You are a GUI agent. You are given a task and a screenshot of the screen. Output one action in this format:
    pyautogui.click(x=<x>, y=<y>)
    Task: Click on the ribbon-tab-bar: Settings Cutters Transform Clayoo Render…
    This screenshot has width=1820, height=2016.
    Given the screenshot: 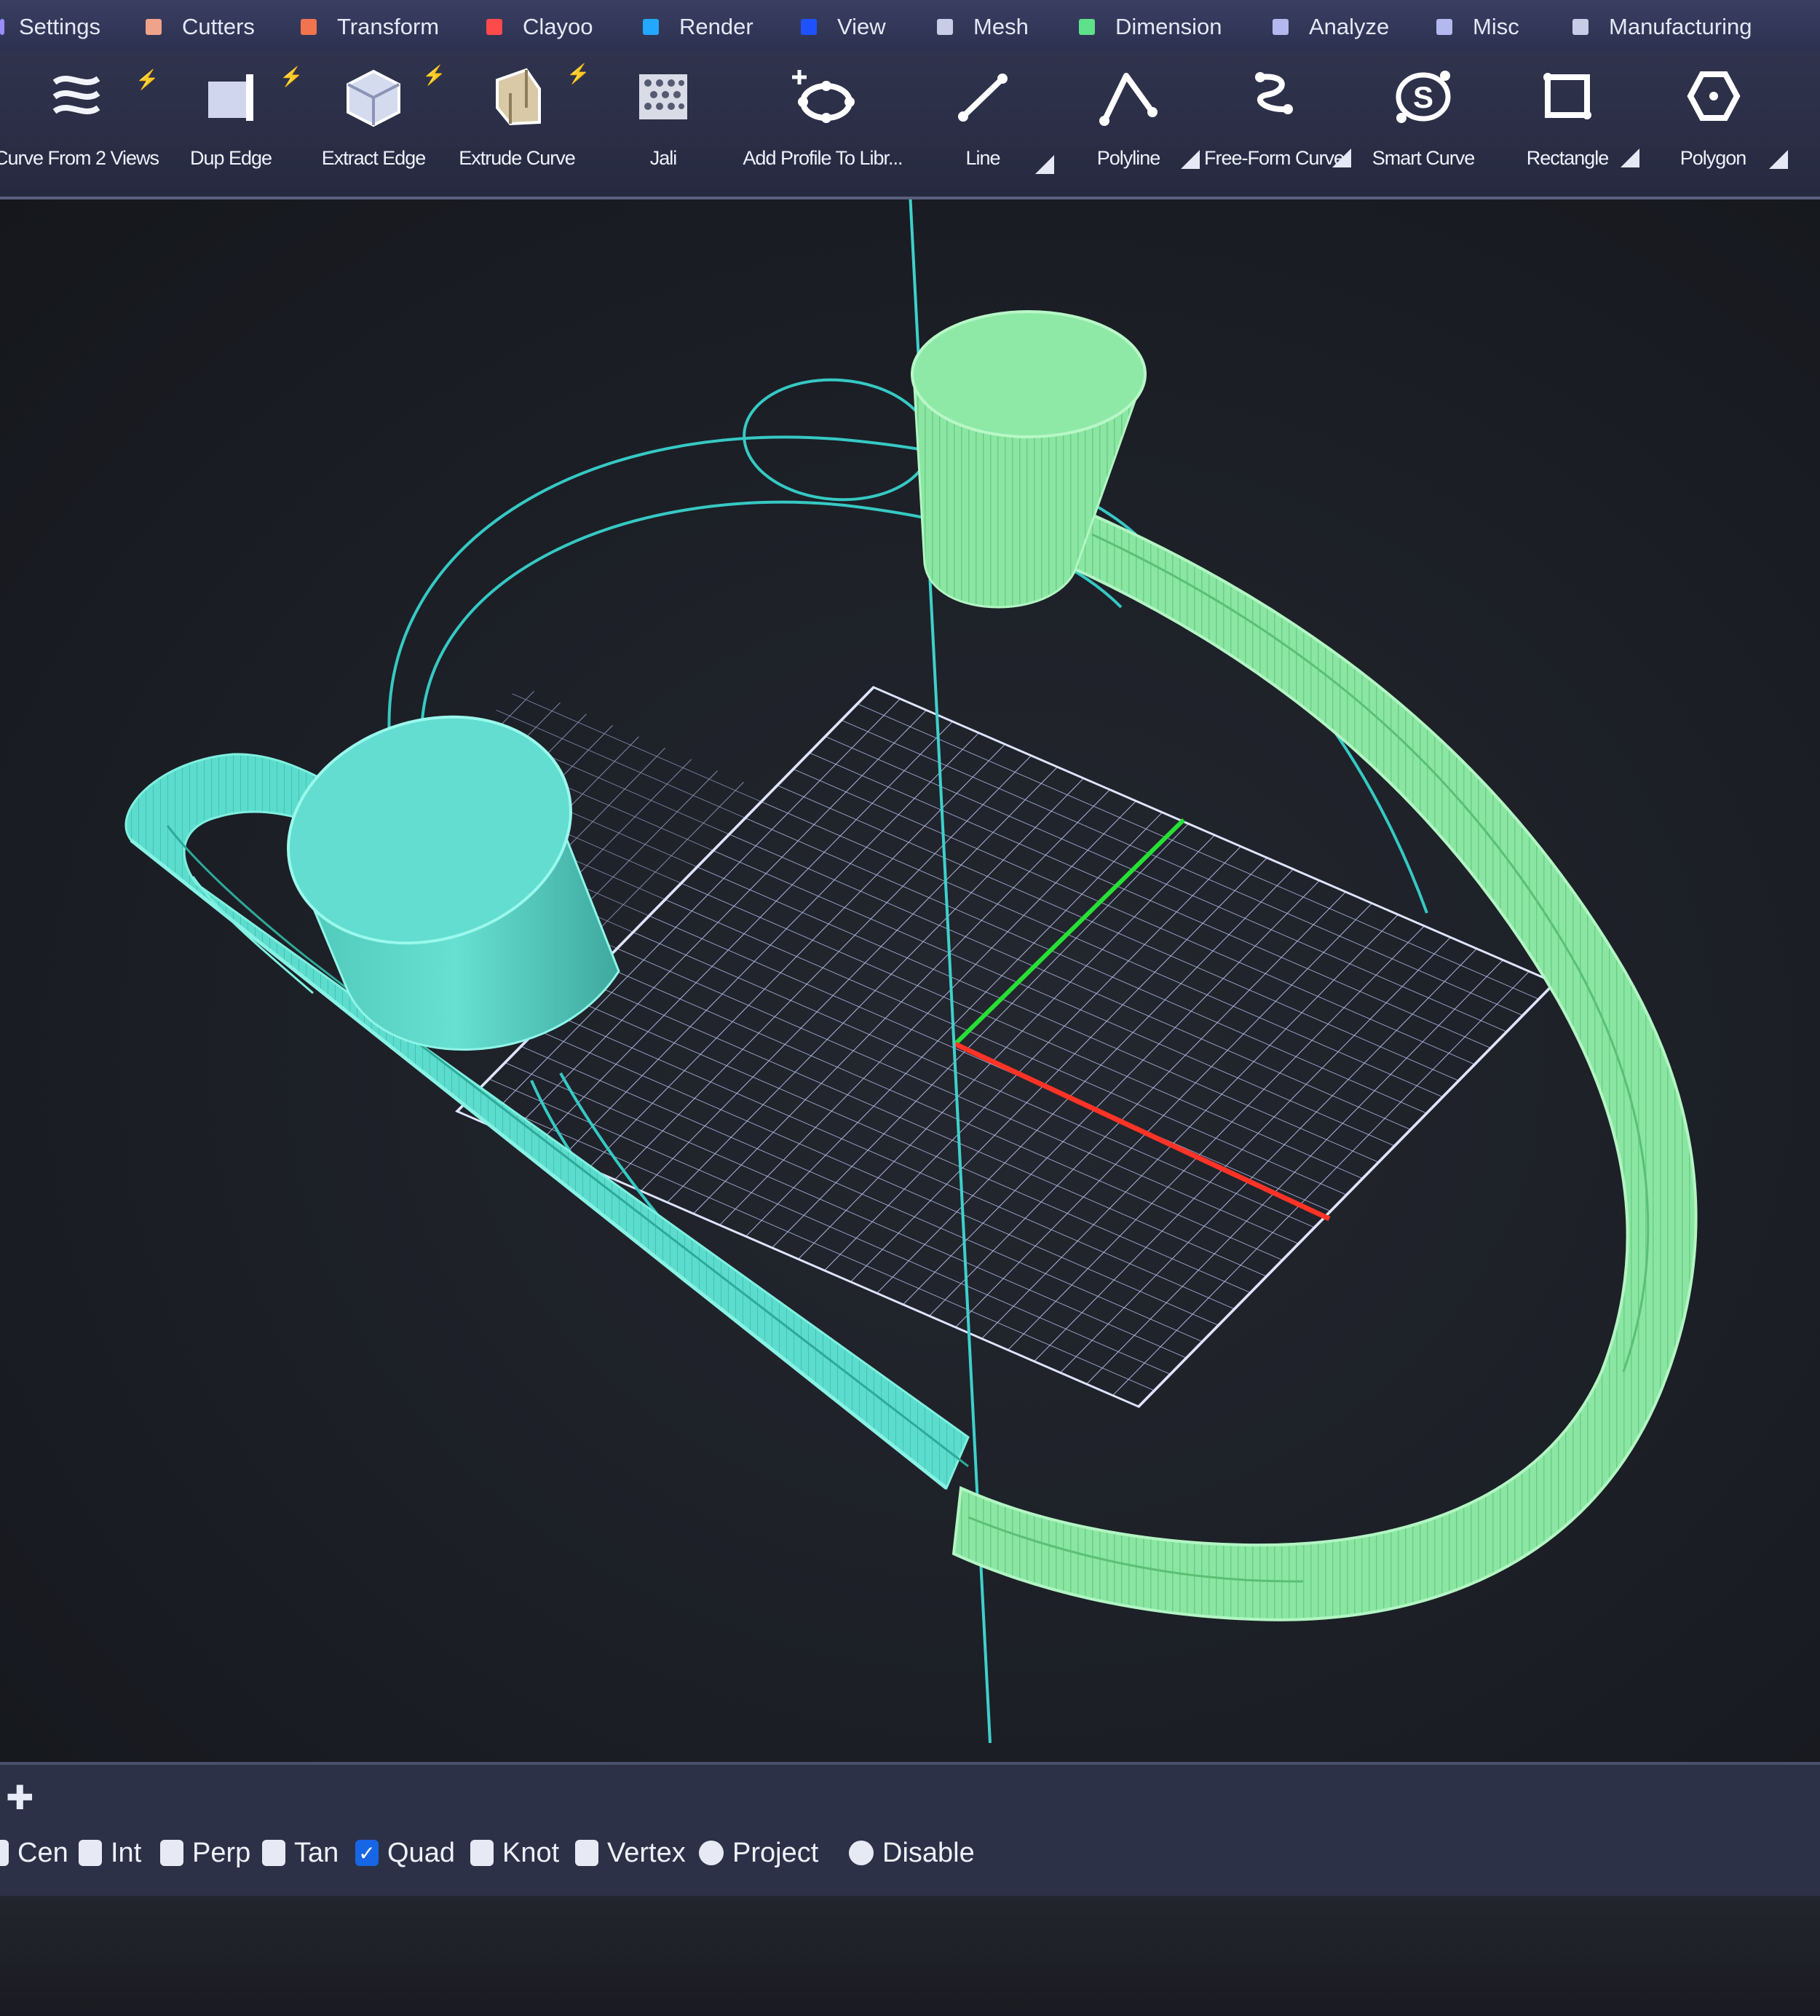 What is the action you would take?
    pyautogui.click(x=910, y=26)
    